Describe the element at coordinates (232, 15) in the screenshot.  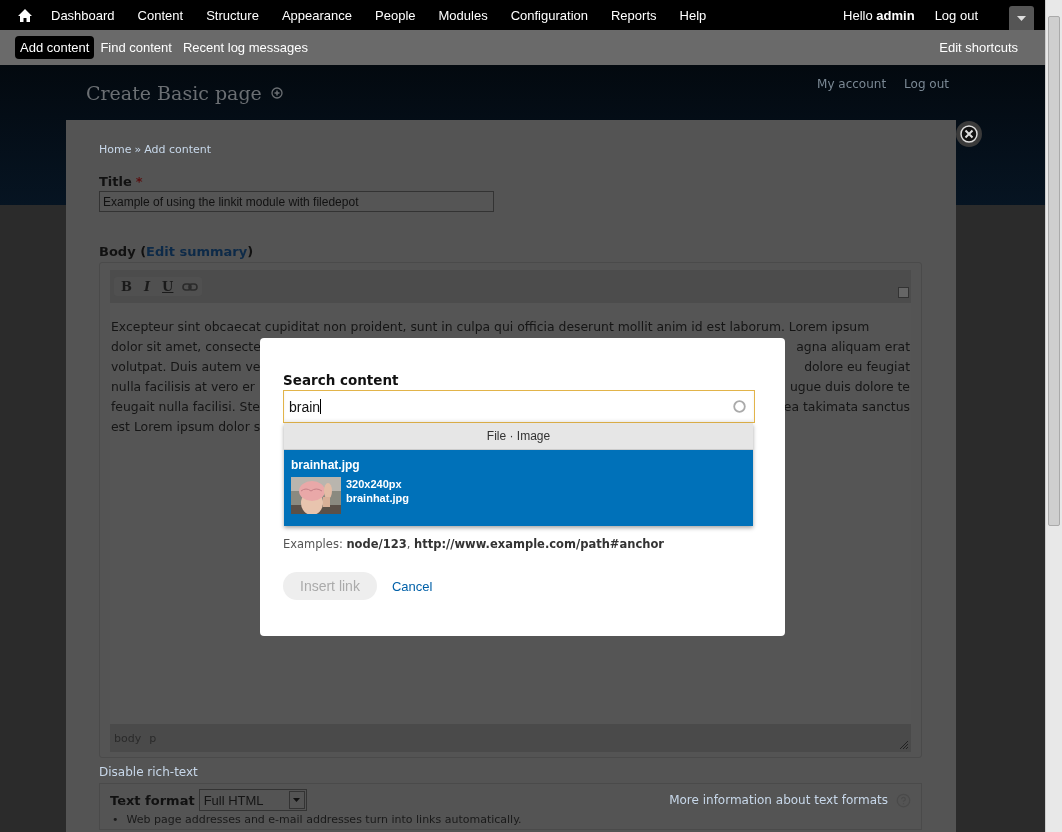
I see `toolbar-link: Structure` at that location.